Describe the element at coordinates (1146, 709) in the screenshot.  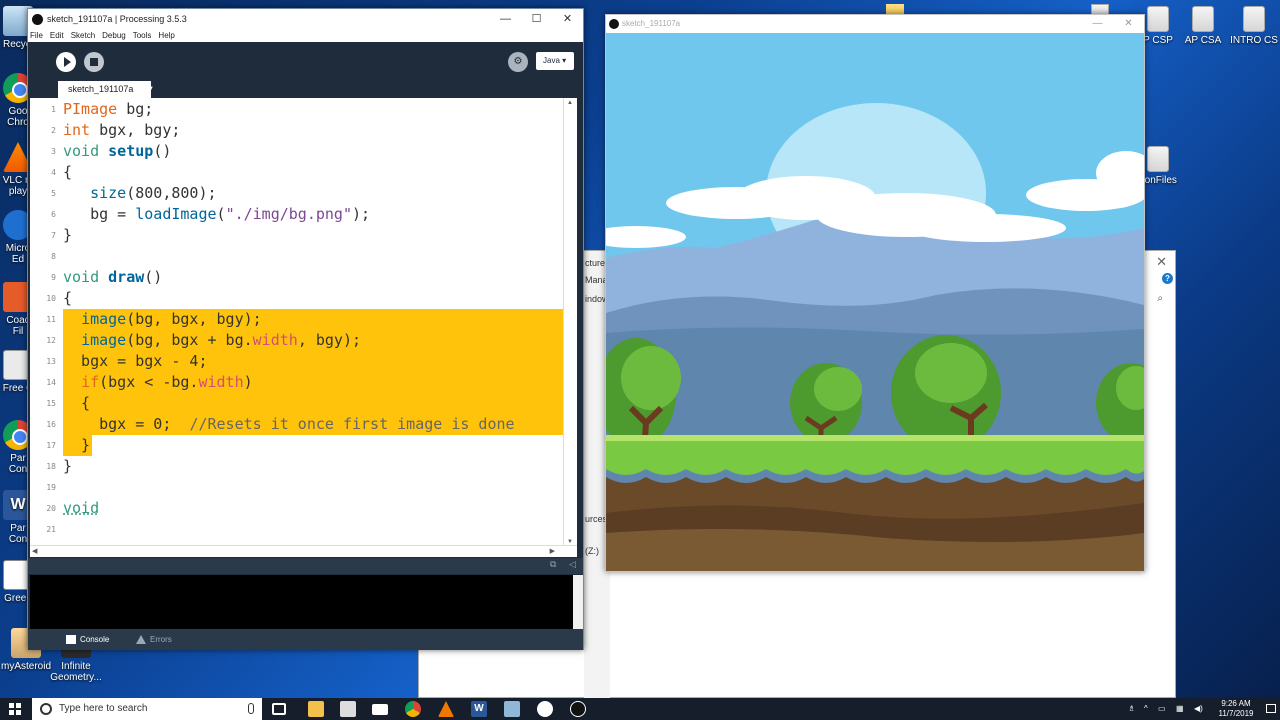
I see `chevron-up-icon: ^` at that location.